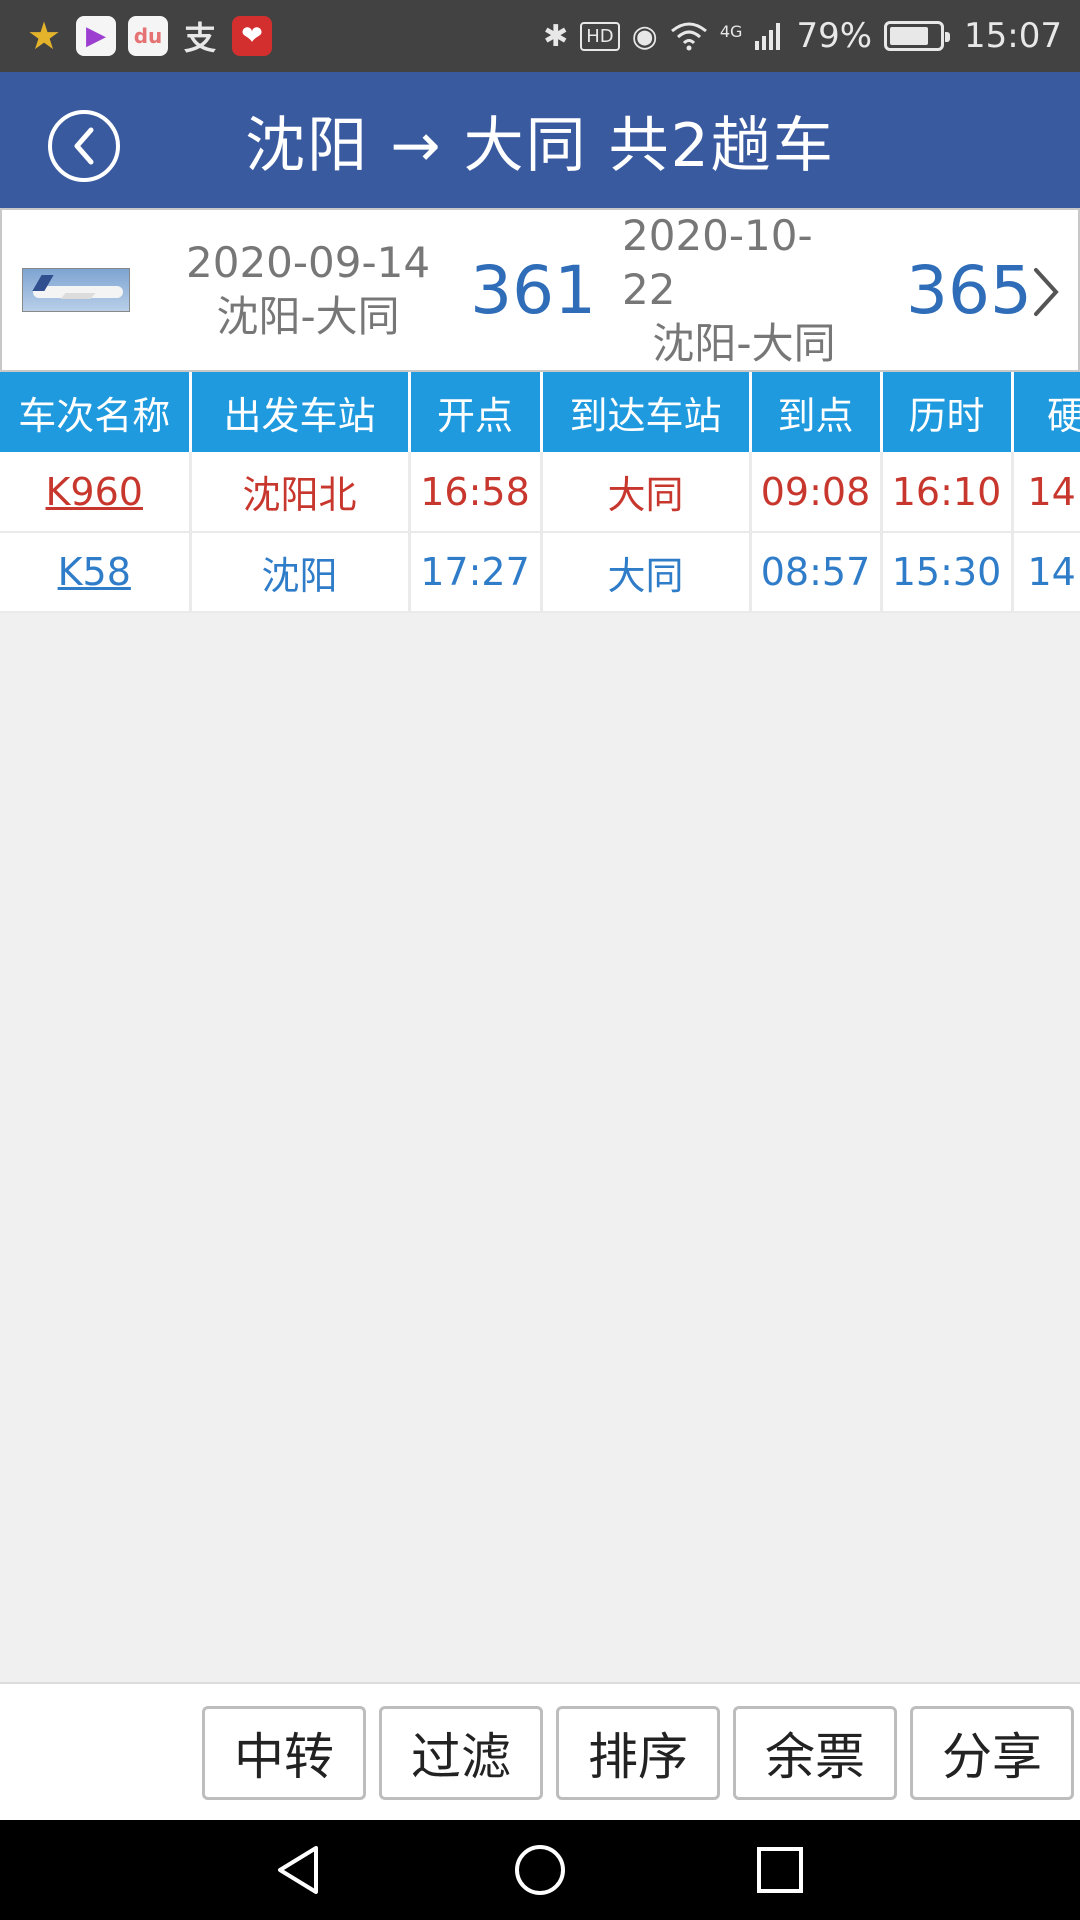  I want to click on hd-icon: HD, so click(600, 36).